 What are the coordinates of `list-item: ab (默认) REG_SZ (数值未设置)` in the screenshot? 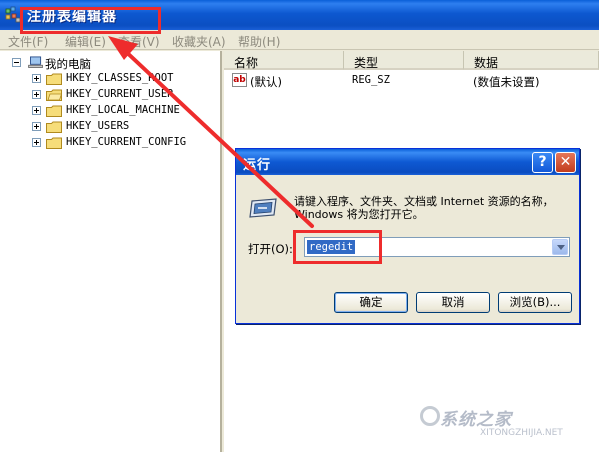 It's located at (411, 80).